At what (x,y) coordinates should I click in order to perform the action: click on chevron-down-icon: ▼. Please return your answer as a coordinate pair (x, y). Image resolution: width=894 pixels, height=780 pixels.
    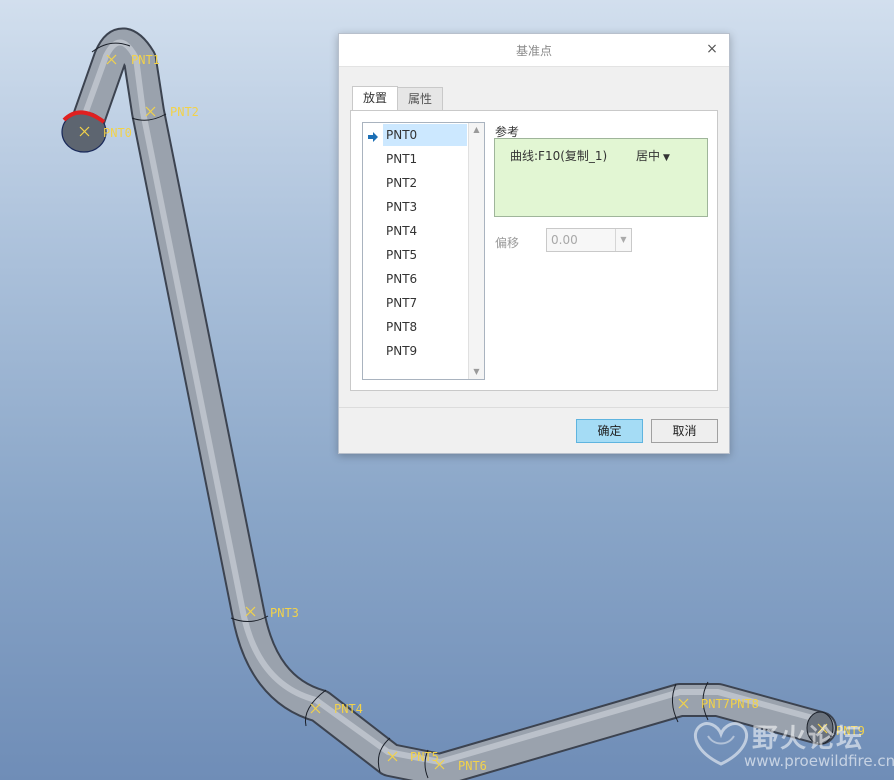
    Looking at the image, I should click on (666, 158).